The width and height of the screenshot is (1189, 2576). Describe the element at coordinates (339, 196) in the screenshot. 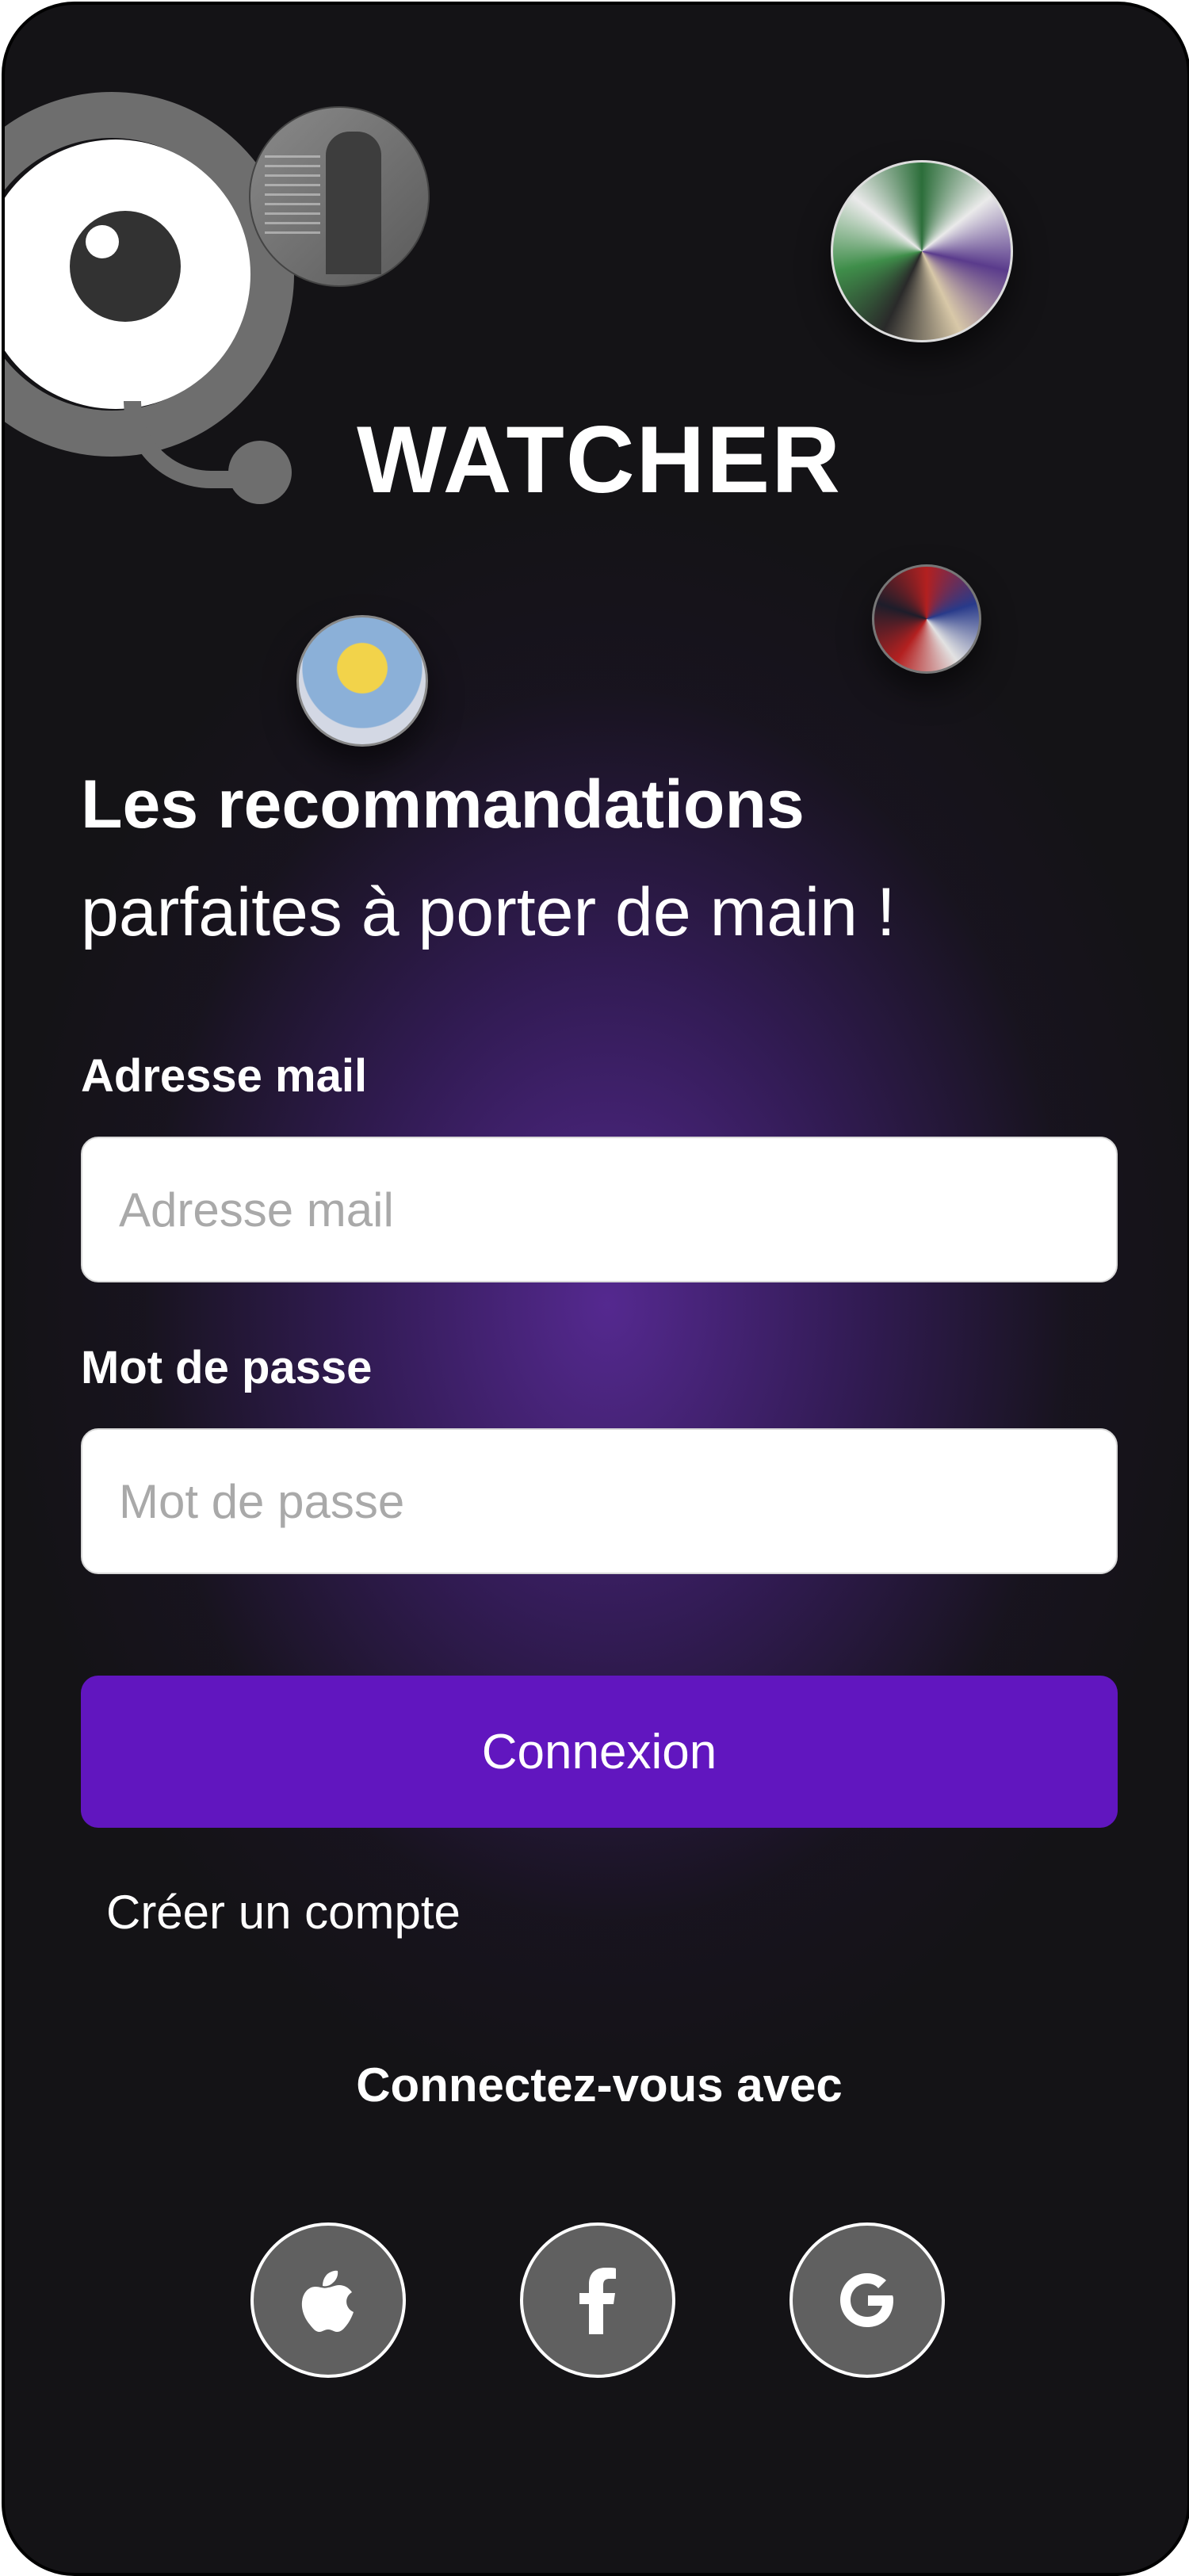

I see `poster-scarface` at that location.